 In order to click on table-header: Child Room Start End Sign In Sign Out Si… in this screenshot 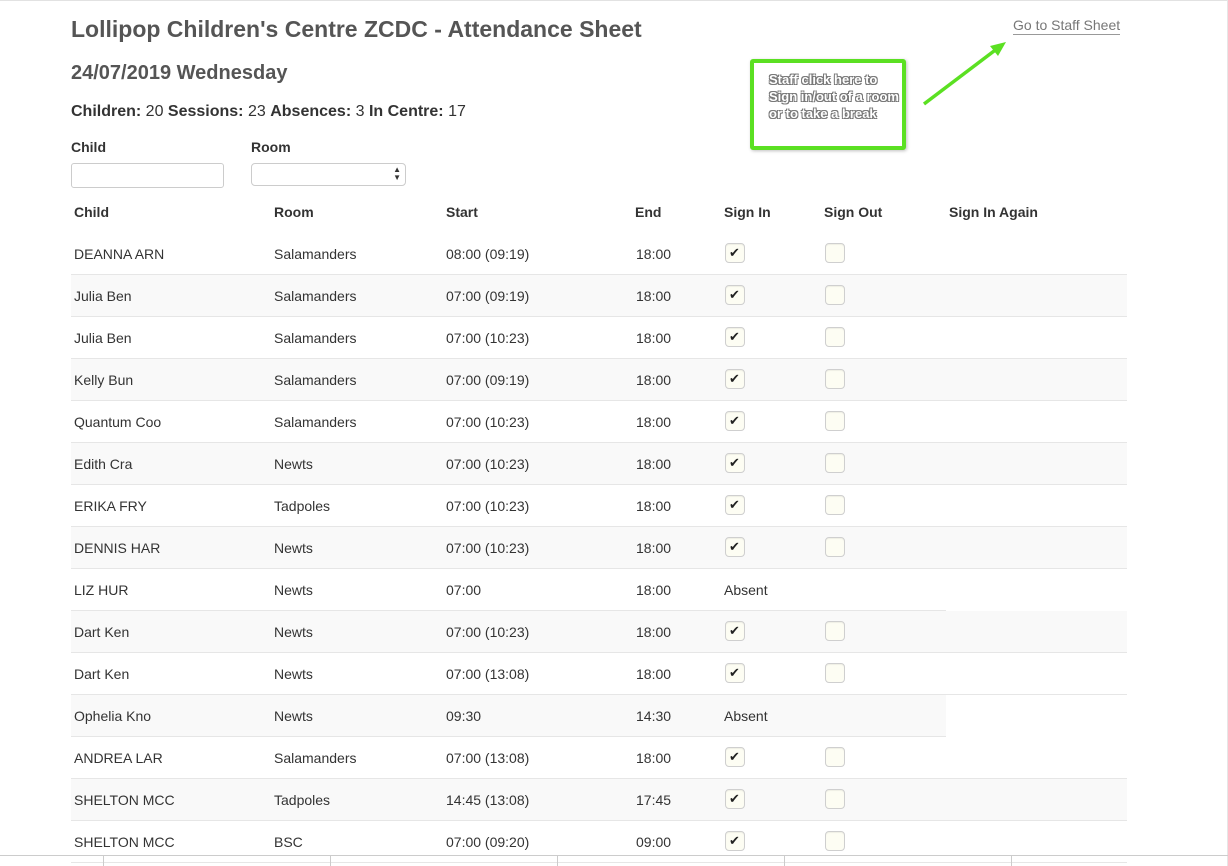, I will do `click(599, 216)`.